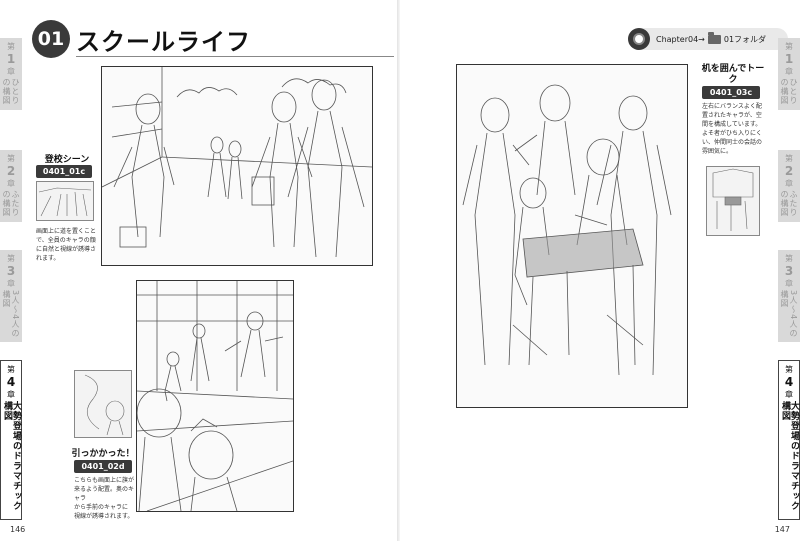  Describe the element at coordinates (66, 236) in the screenshot. I see `caption-line: 画面上に道を置くことで、全員のキャラの顔` at that location.